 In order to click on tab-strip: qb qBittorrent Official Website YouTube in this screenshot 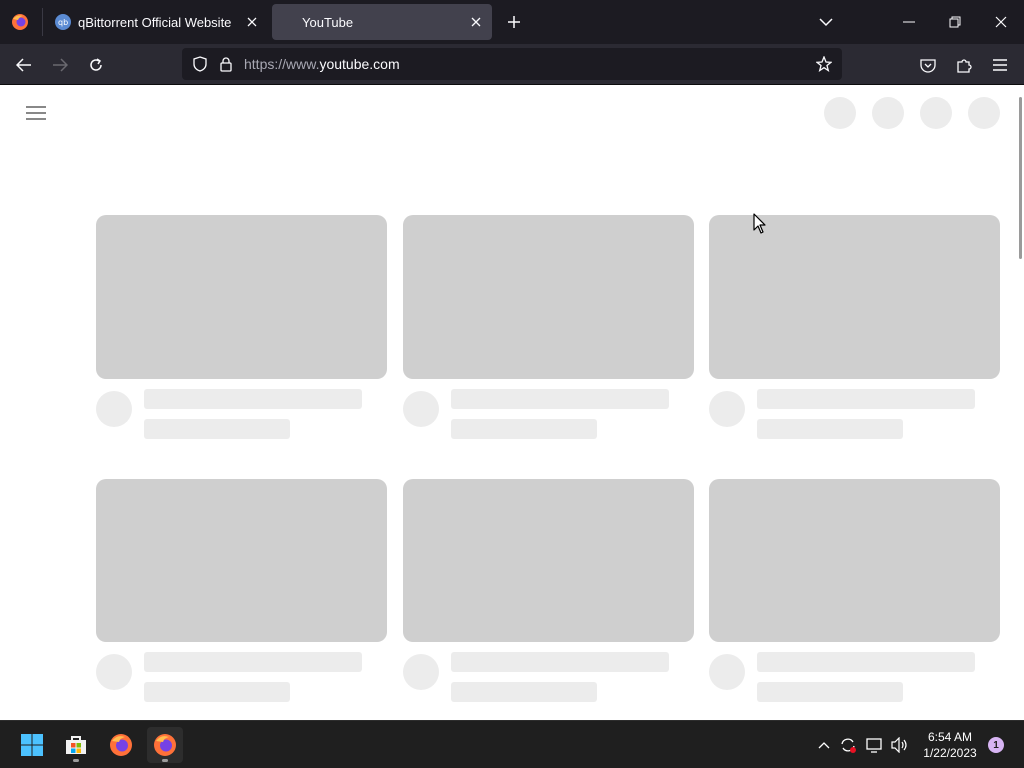, I will do `click(512, 22)`.